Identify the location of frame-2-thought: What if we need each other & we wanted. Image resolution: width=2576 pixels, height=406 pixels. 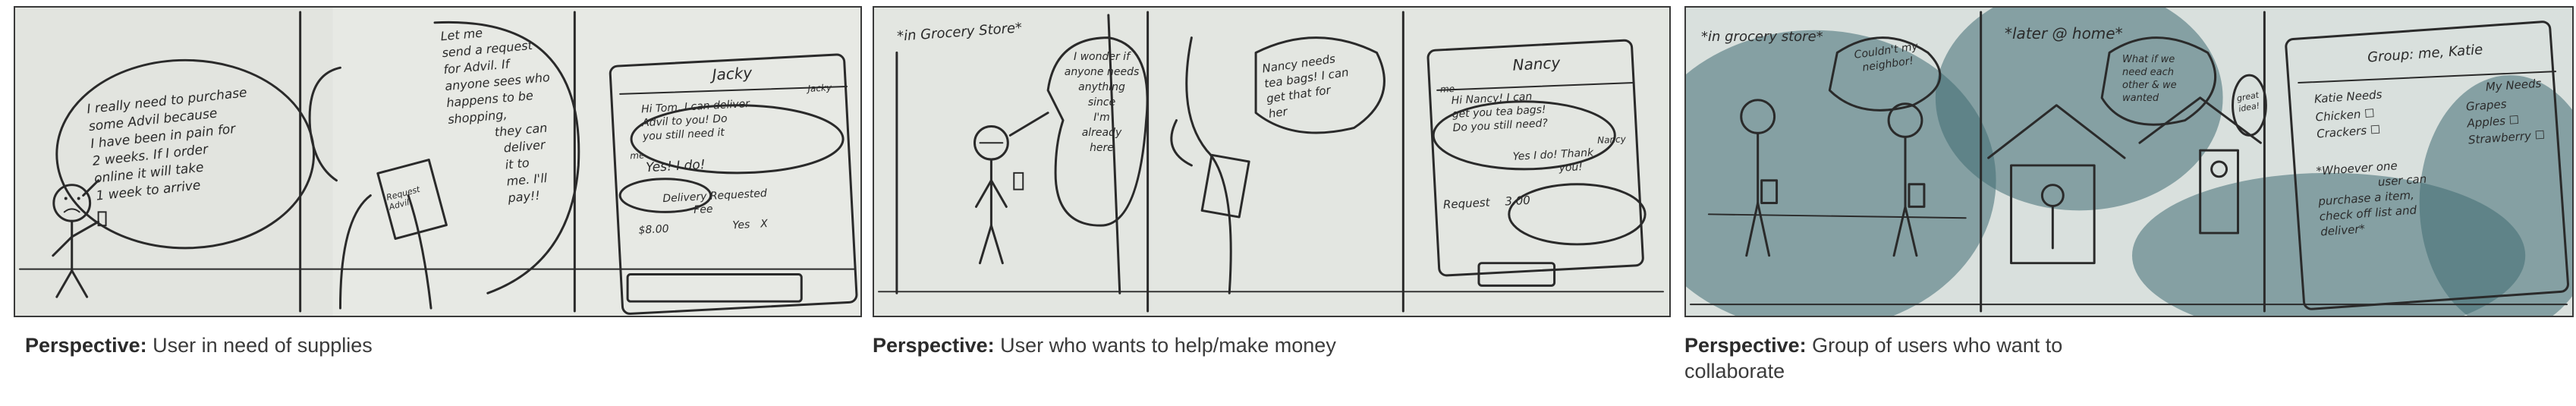
(2149, 79).